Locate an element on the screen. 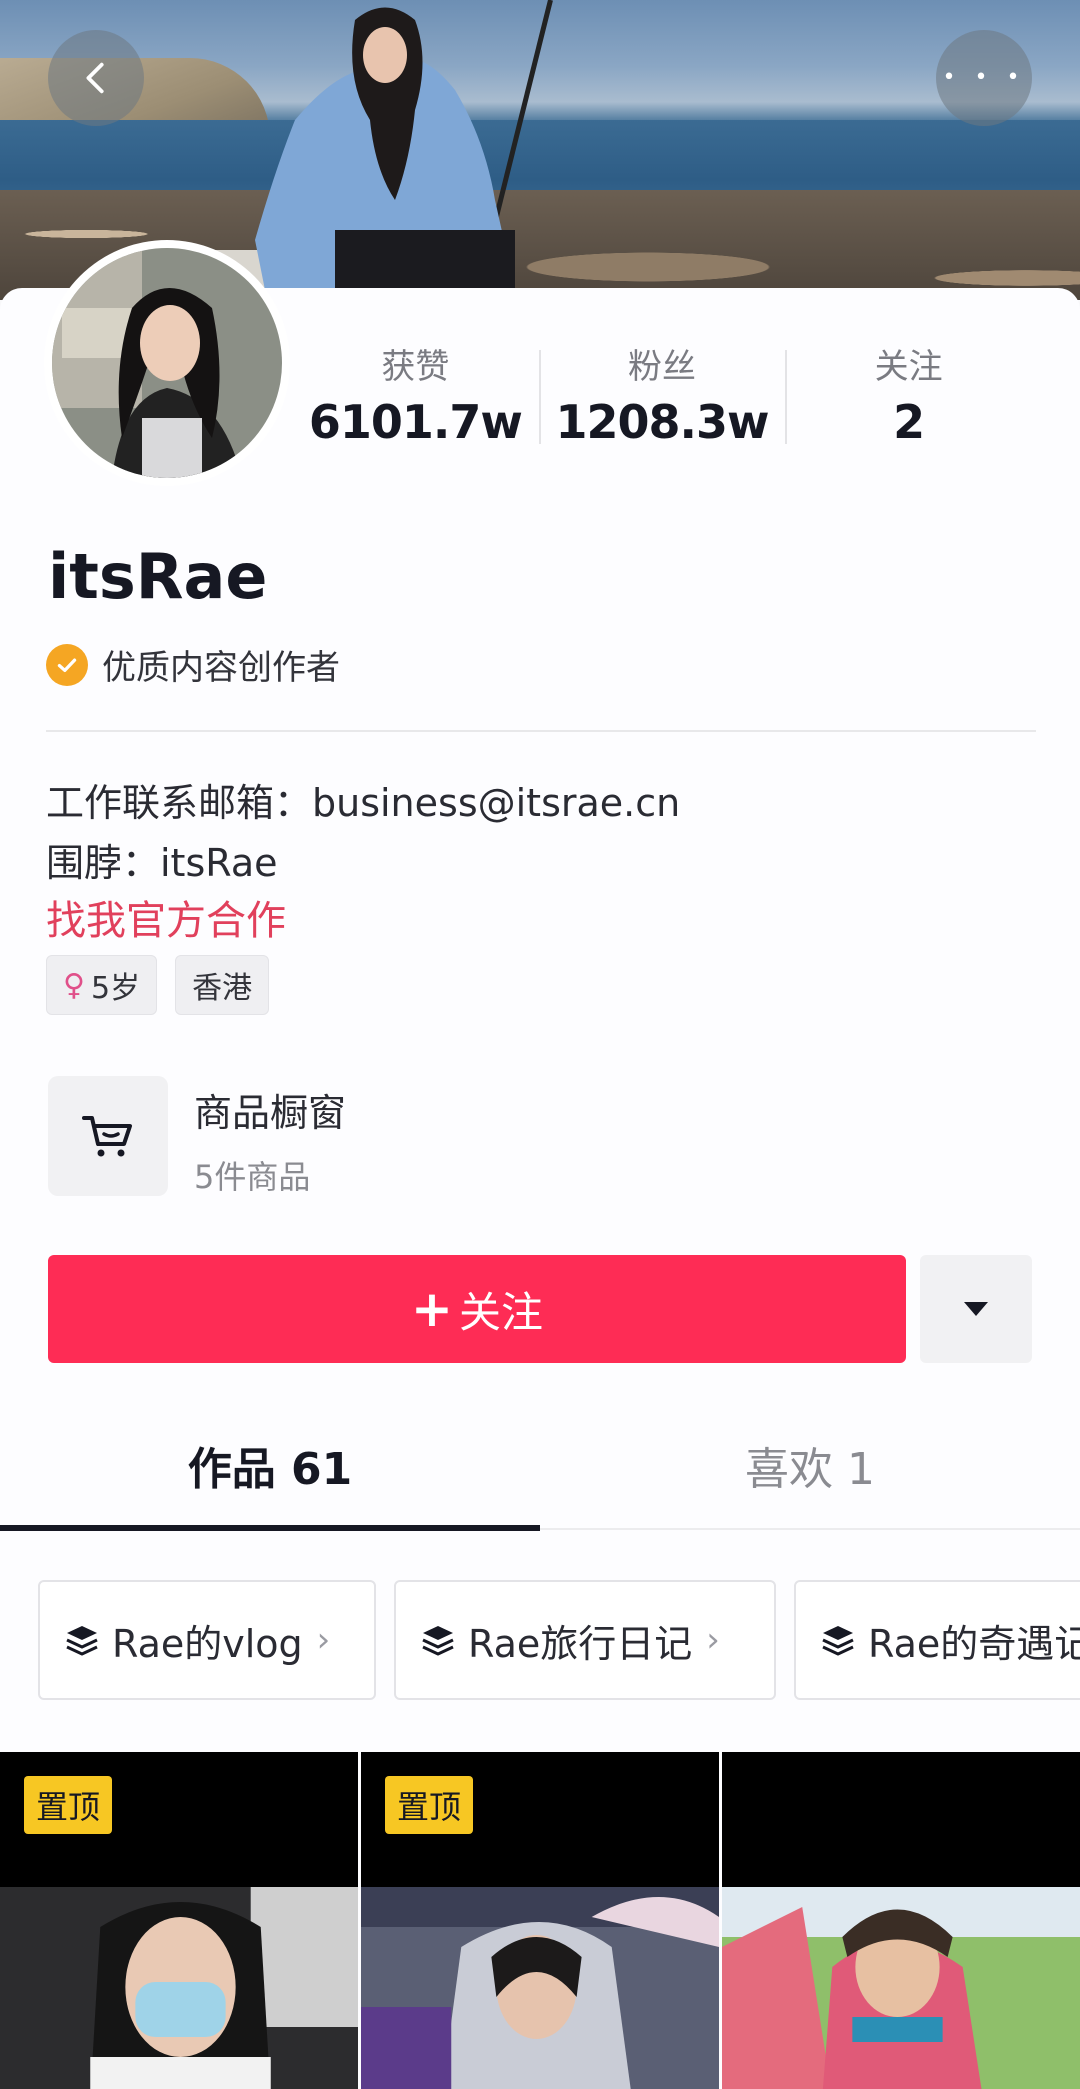 This screenshot has height=2089, width=1080. female-icon: ♀ is located at coordinates (74, 985).